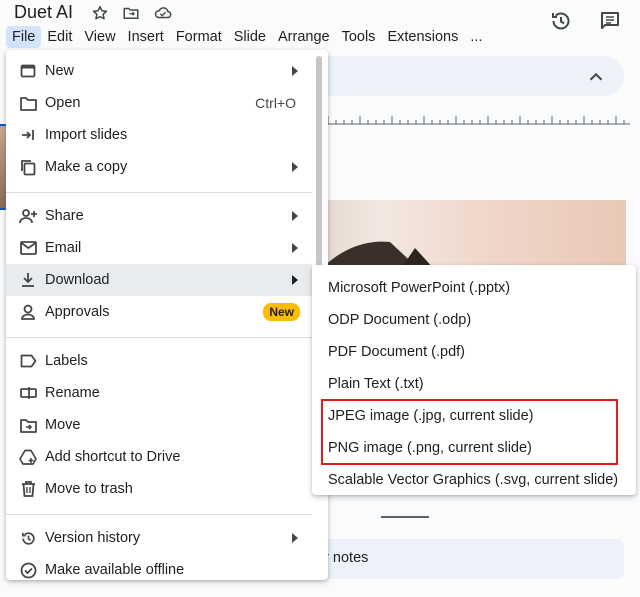 This screenshot has height=597, width=640. I want to click on slides-icon, so click(28, 71).